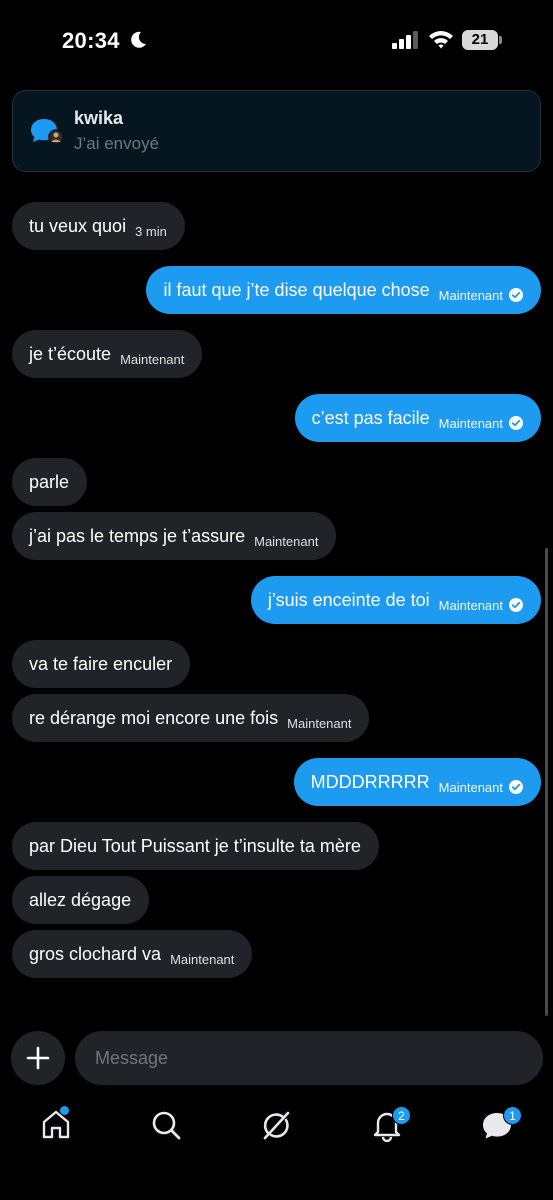  I want to click on wifi-icon, so click(441, 40).